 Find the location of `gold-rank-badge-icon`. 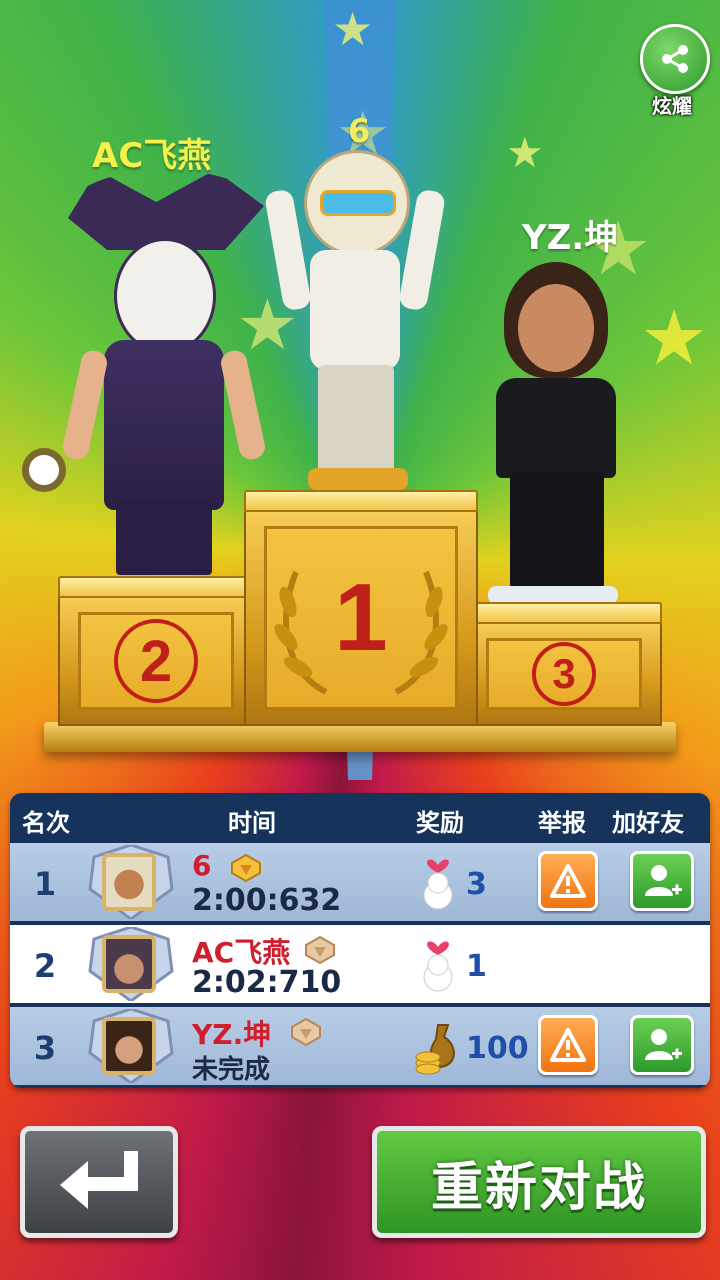

gold-rank-badge-icon is located at coordinates (246, 868).